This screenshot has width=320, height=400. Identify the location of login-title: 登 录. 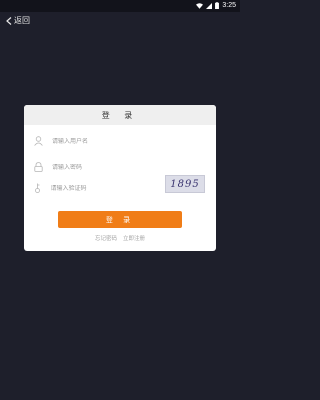
(120, 115).